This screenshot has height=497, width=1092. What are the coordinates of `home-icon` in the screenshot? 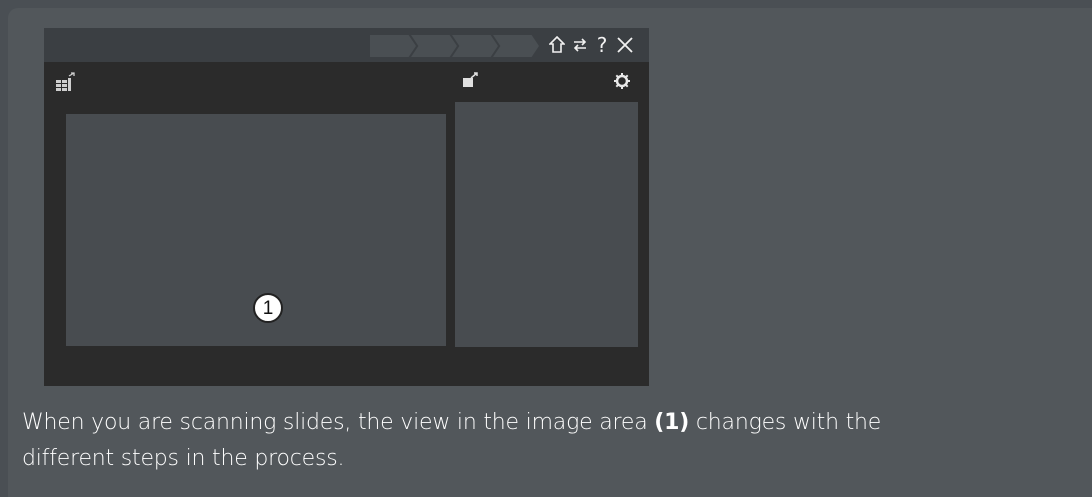 It's located at (557, 45).